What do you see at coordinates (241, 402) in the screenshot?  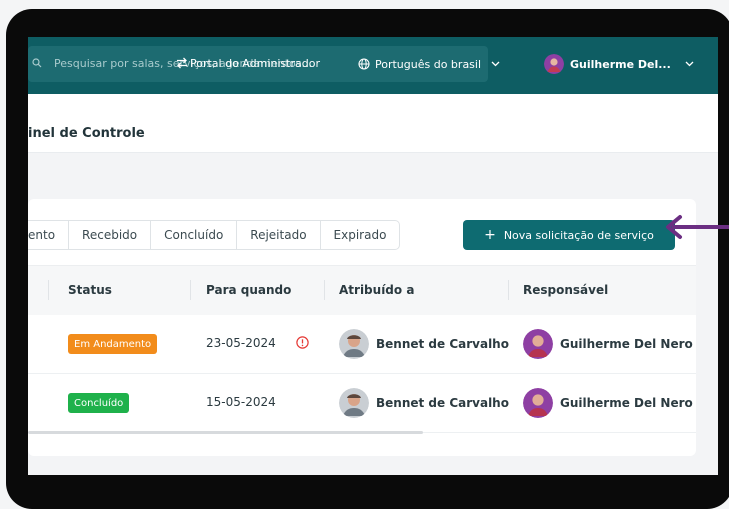 I see `due-date: 15-05-2024` at bounding box center [241, 402].